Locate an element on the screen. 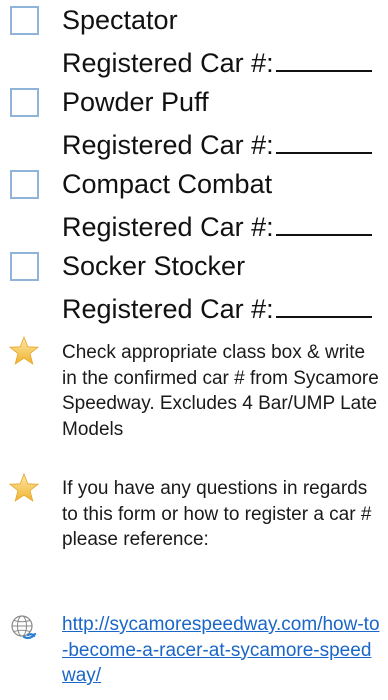  spectator-checkbox is located at coordinates (24, 20).